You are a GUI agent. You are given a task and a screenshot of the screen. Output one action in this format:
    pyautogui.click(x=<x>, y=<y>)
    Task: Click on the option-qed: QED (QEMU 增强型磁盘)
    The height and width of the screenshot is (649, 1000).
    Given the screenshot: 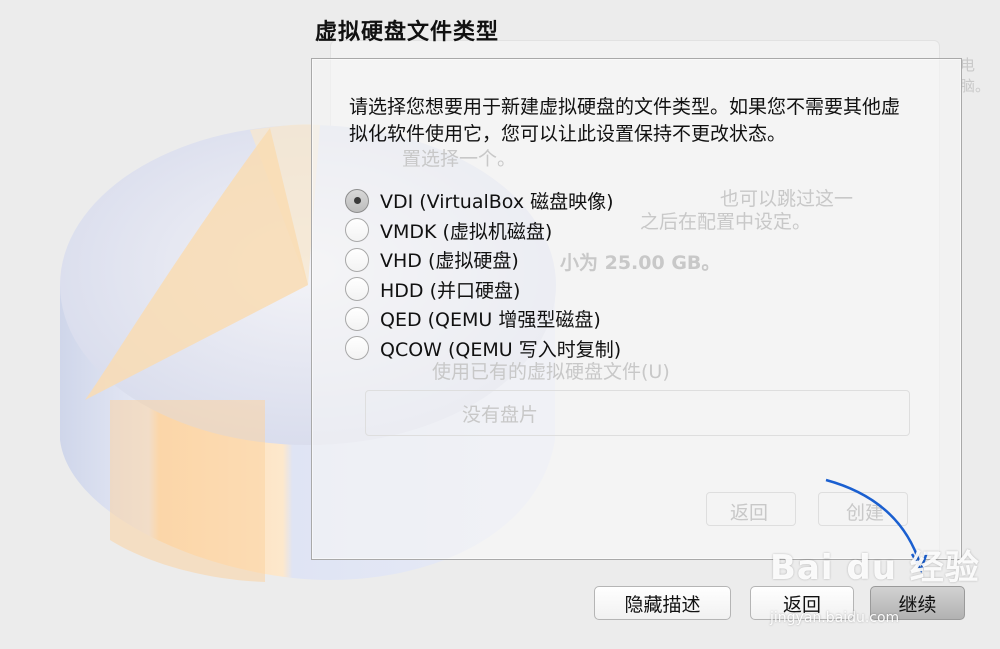 What is the action you would take?
    pyautogui.click(x=483, y=319)
    